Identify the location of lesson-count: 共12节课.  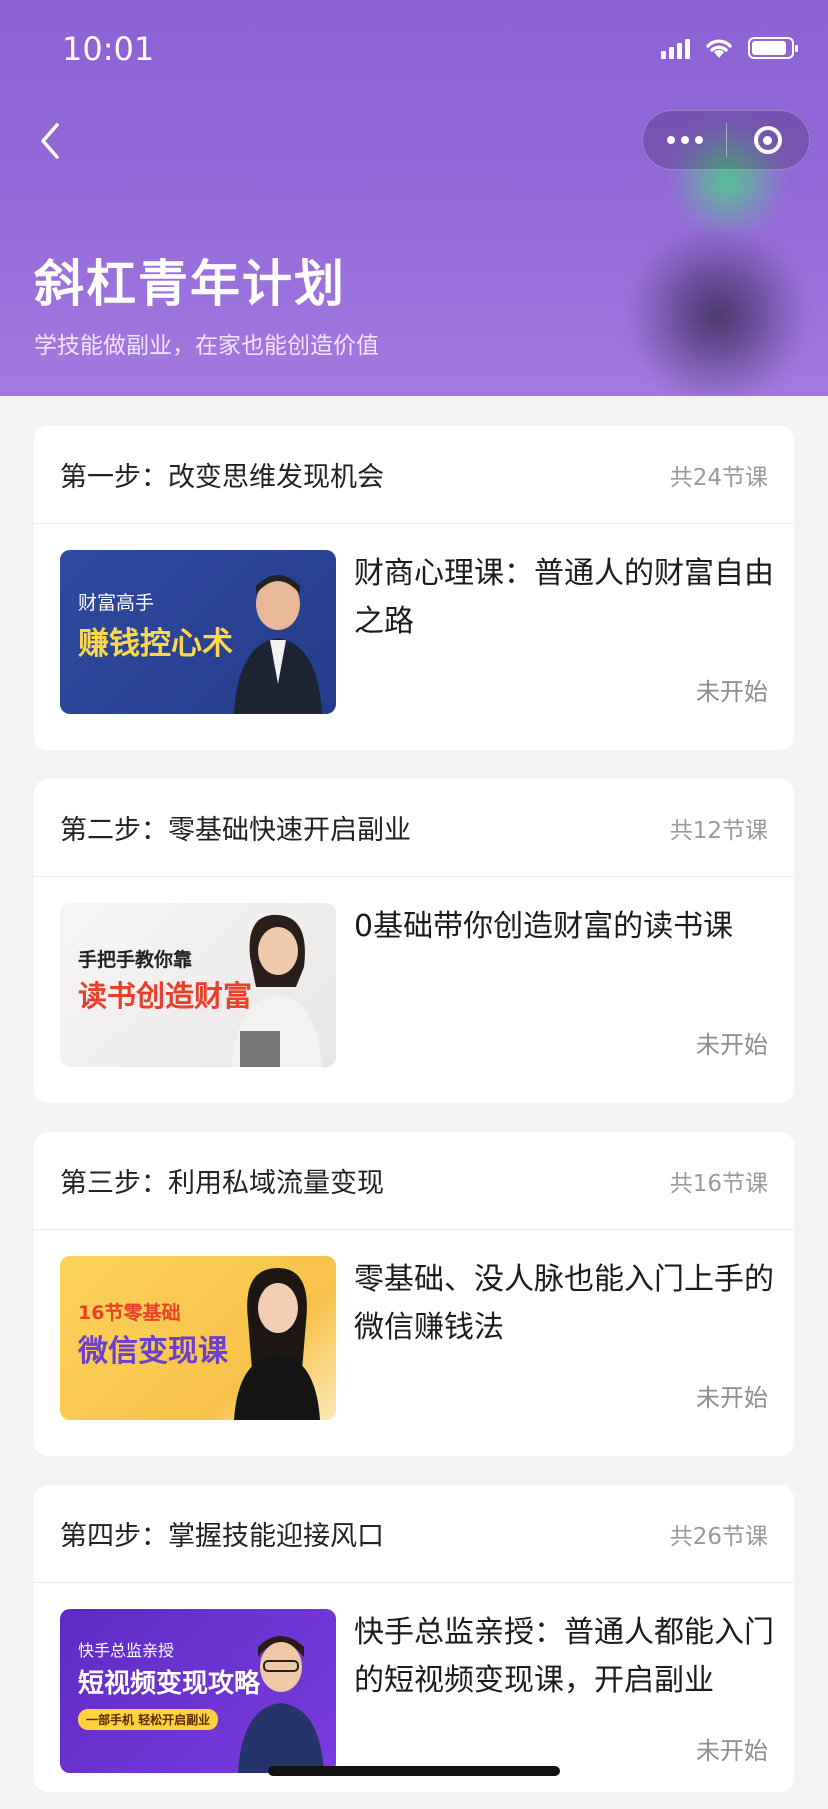
(718, 830).